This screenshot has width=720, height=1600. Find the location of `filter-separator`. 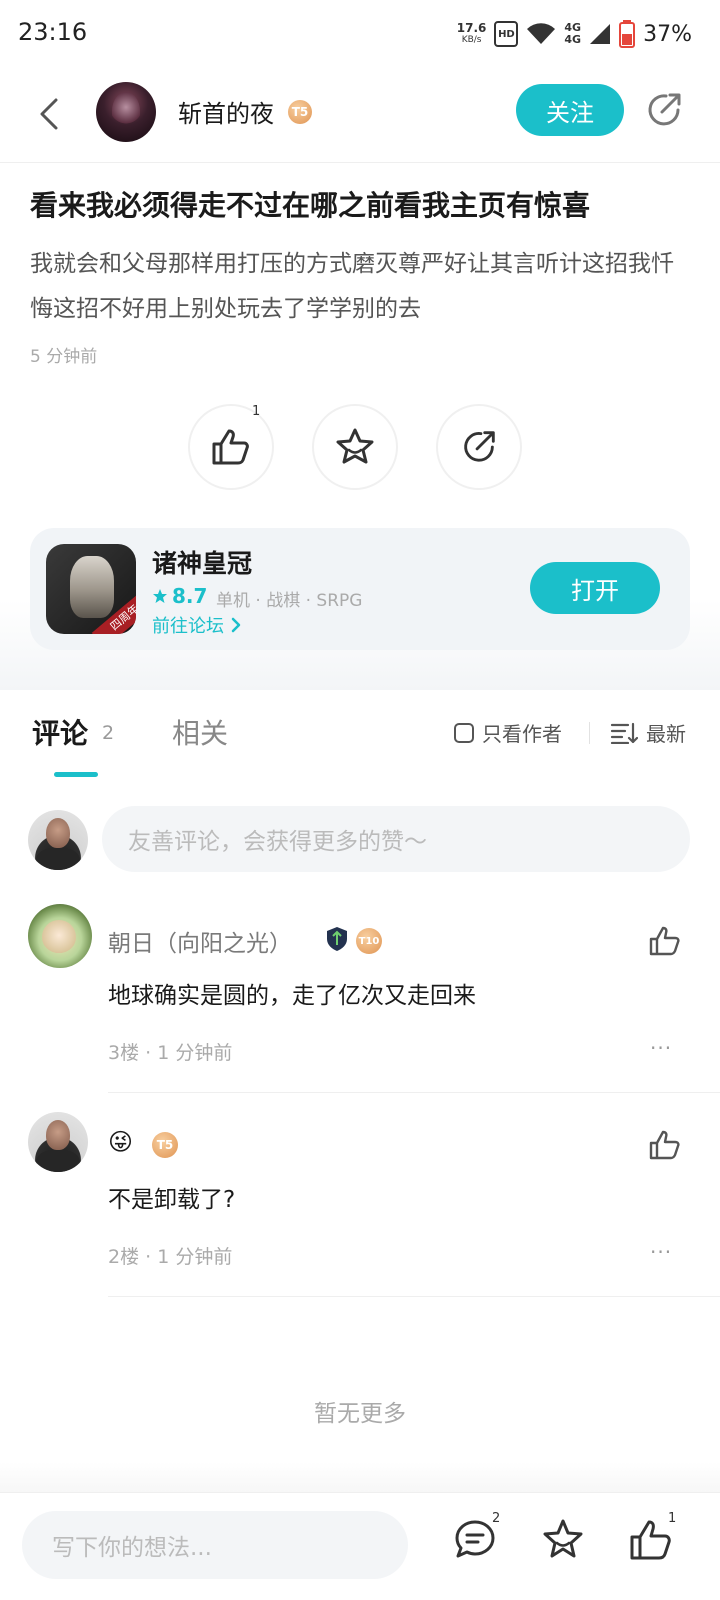

filter-separator is located at coordinates (589, 733).